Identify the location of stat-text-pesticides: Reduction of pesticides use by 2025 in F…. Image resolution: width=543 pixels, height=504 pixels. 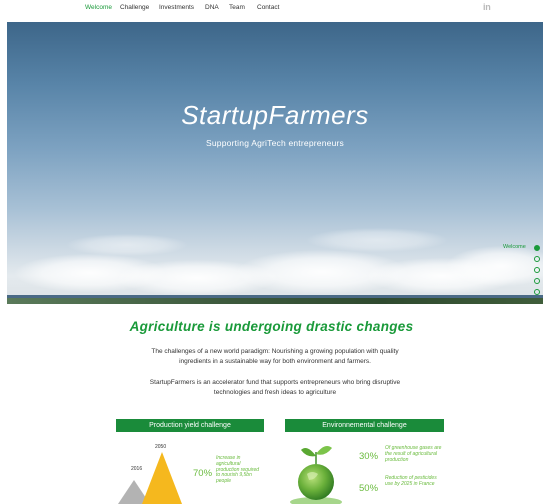
(411, 481).